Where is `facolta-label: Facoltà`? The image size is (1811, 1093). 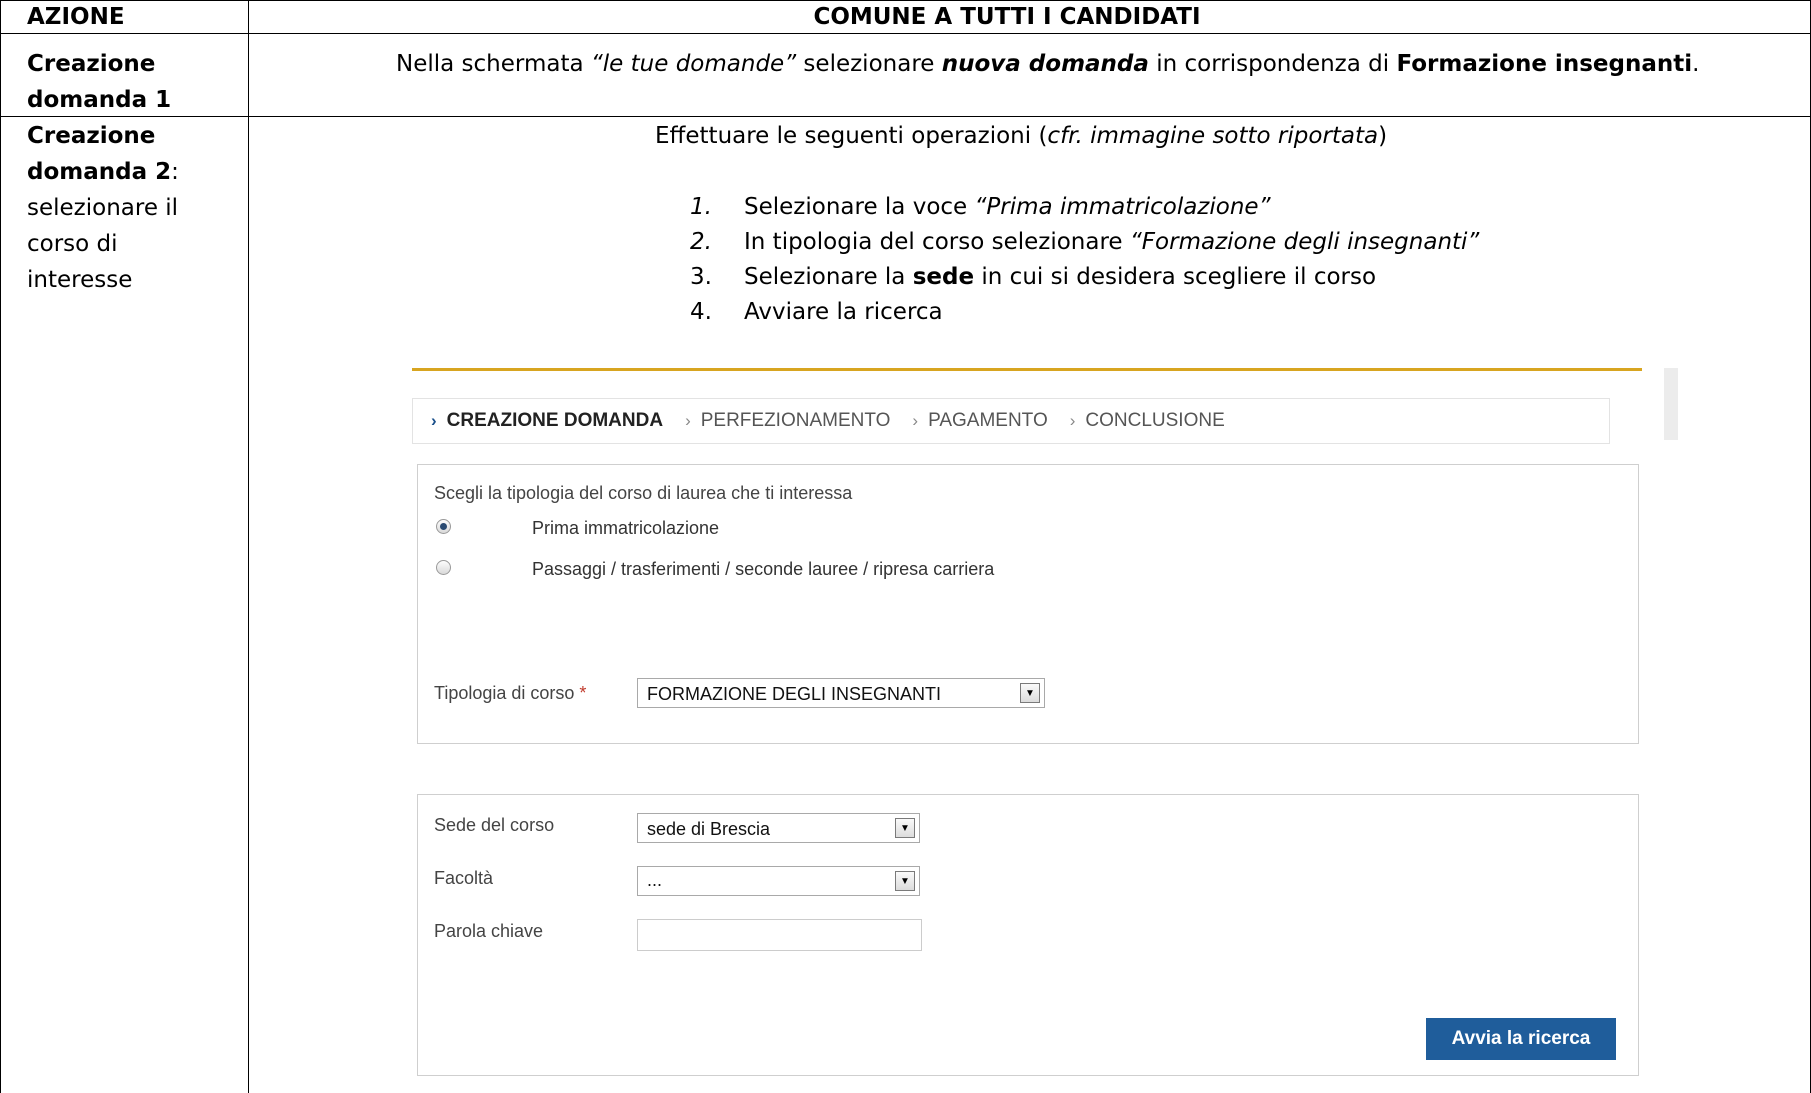
facolta-label: Facoltà is located at coordinates (464, 878).